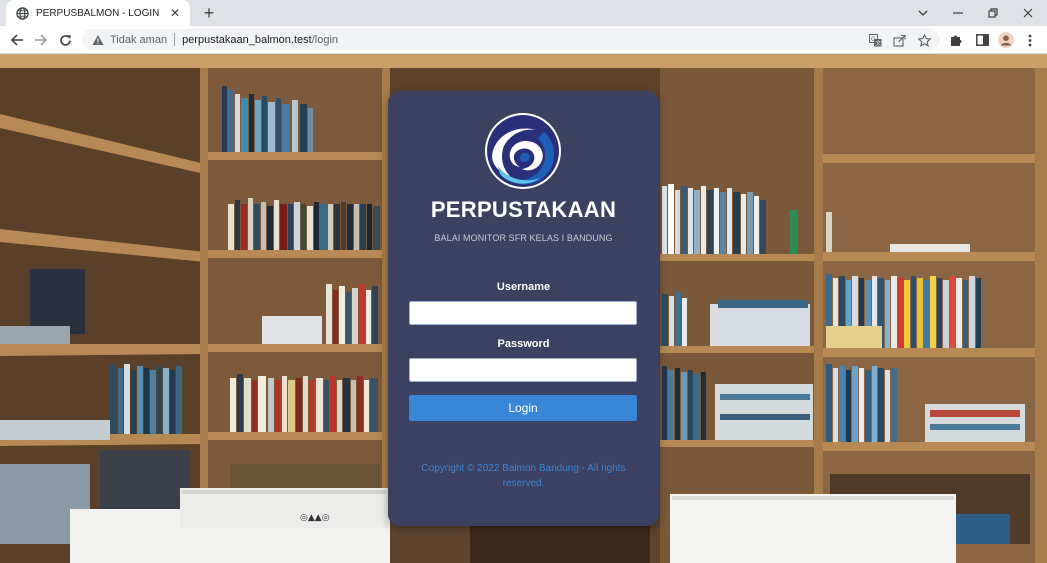  What do you see at coordinates (982, 40) in the screenshot?
I see `side-panel-icon` at bounding box center [982, 40].